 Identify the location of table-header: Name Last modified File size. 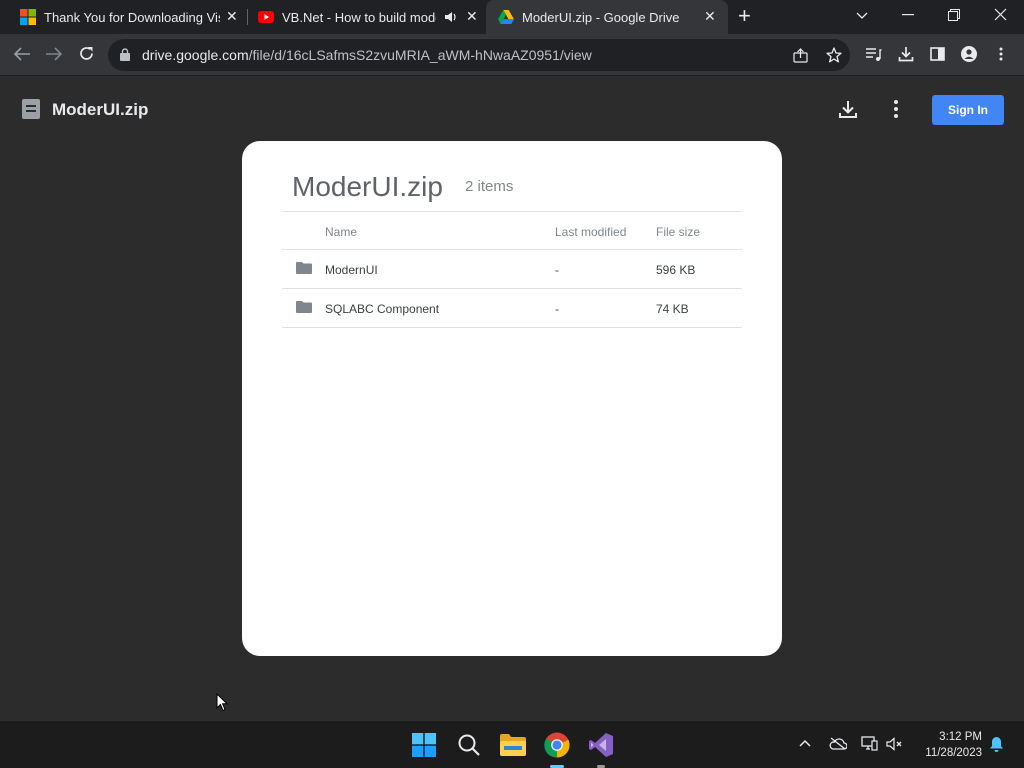
(512, 230).